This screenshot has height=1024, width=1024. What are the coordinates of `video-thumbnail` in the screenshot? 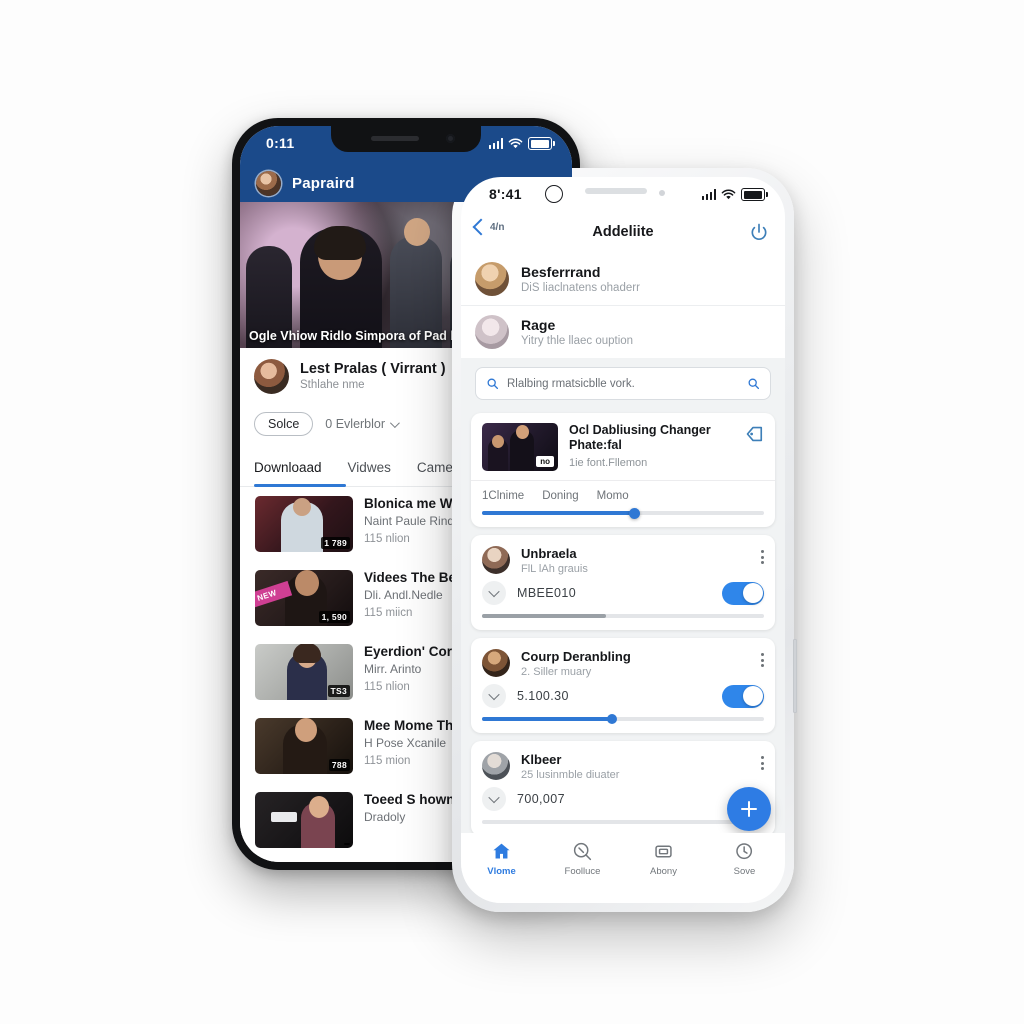 It's located at (304, 820).